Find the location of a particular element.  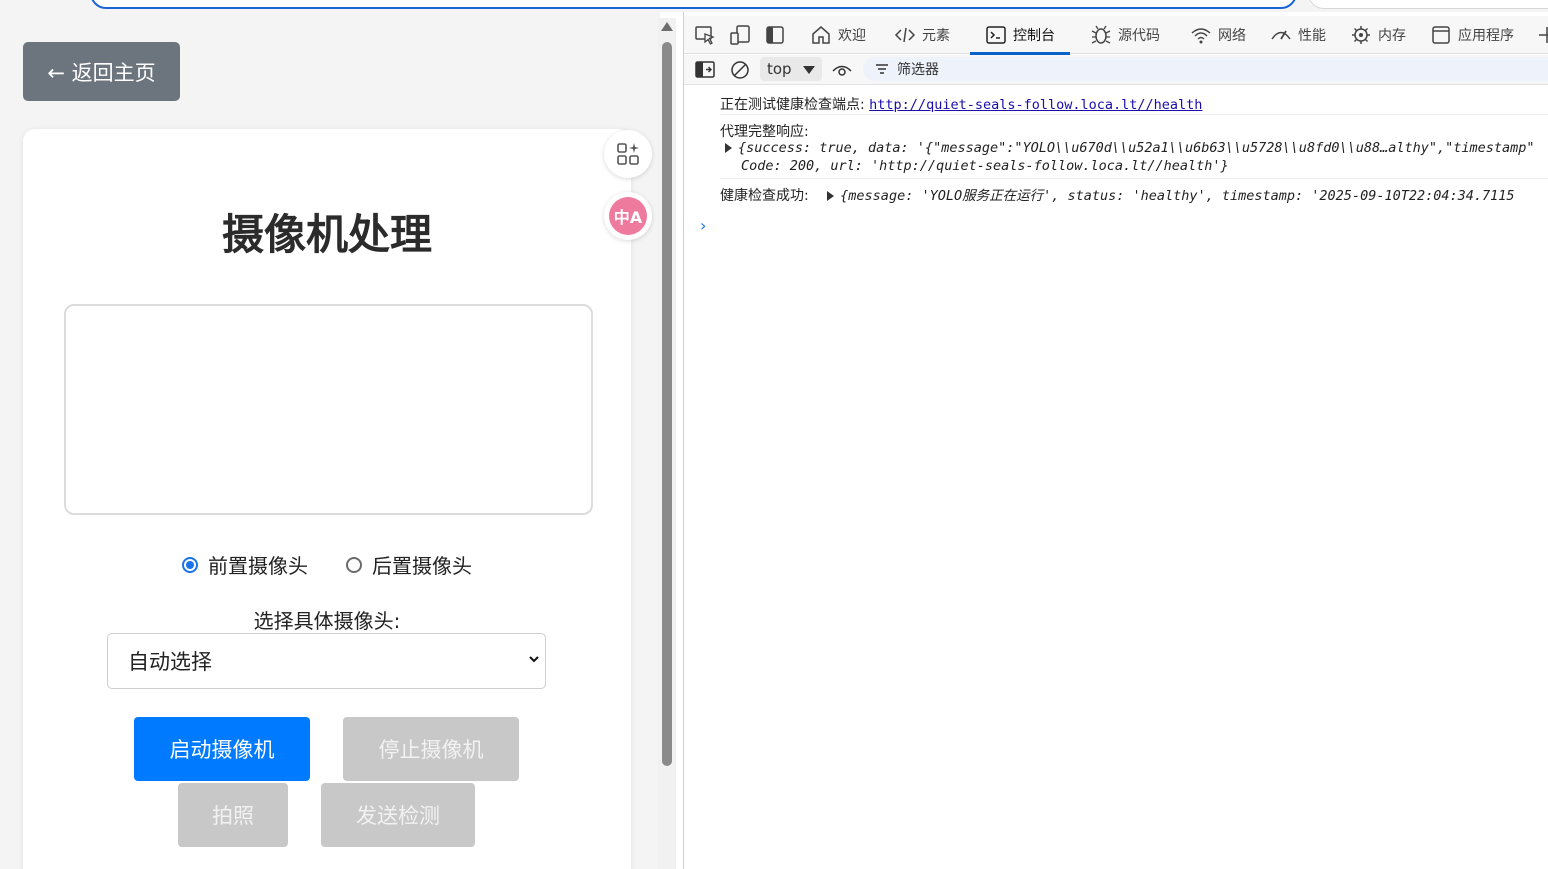

console-toolbar: top 筛选器 is located at coordinates (1116, 70).